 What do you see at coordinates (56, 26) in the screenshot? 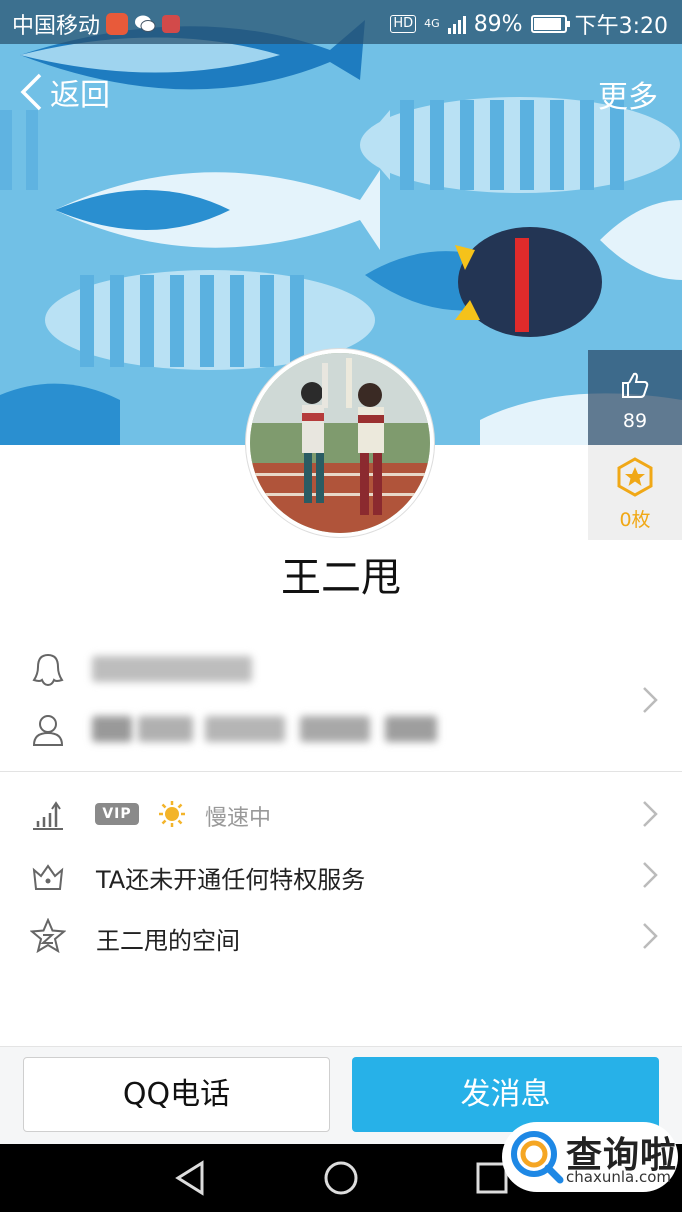
I see `carrier-label: 中国移动` at bounding box center [56, 26].